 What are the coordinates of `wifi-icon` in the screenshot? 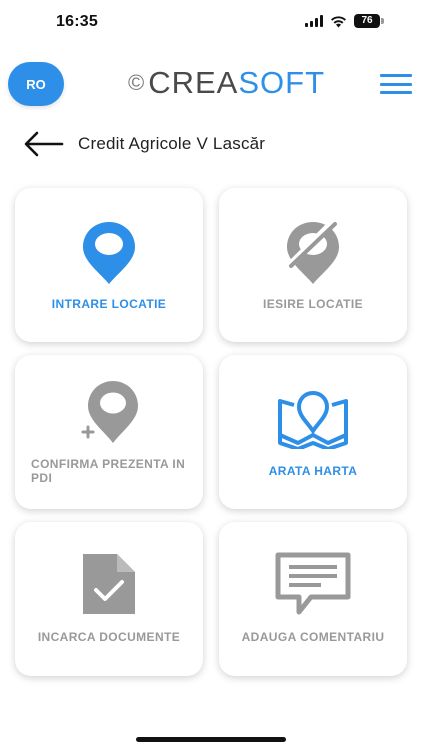 It's located at (338, 21).